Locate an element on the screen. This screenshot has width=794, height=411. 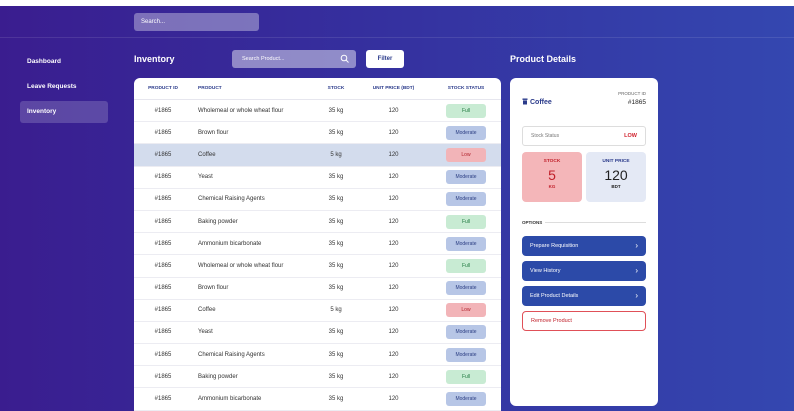
unit-price-box-unit: BDT is located at coordinates (616, 186).